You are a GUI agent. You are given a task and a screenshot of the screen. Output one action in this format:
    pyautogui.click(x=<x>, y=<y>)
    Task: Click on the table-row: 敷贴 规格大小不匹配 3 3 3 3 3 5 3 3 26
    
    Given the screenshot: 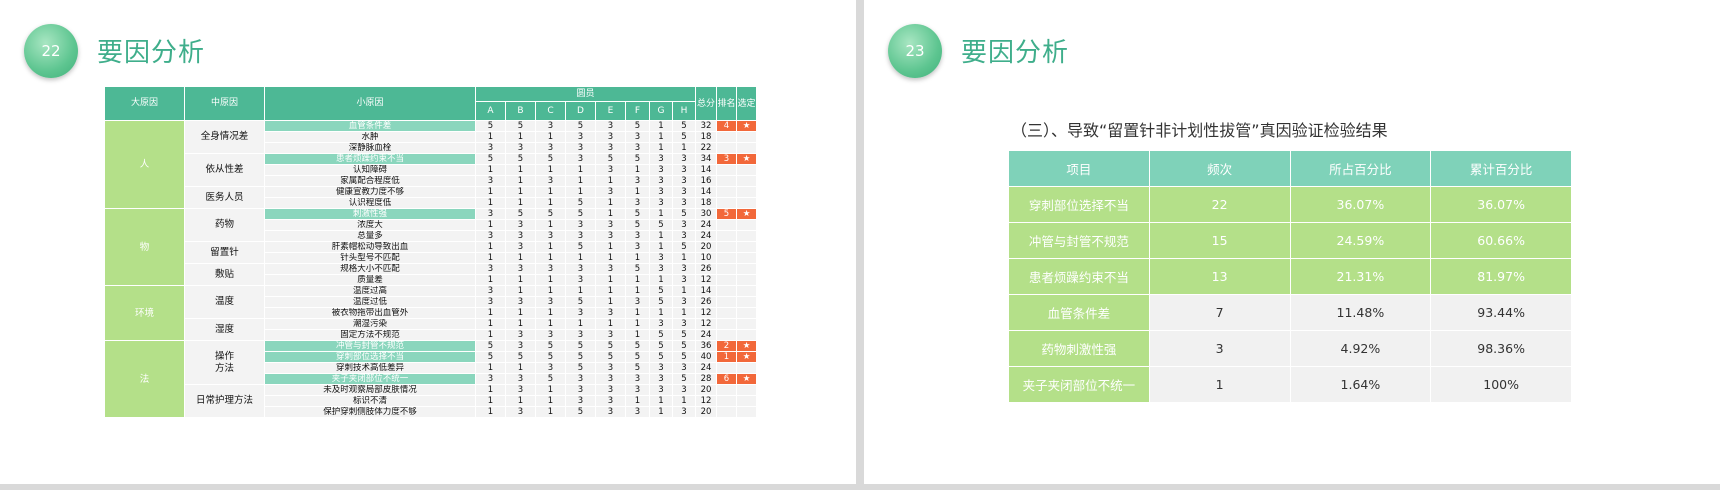 What is the action you would take?
    pyautogui.click(x=431, y=274)
    